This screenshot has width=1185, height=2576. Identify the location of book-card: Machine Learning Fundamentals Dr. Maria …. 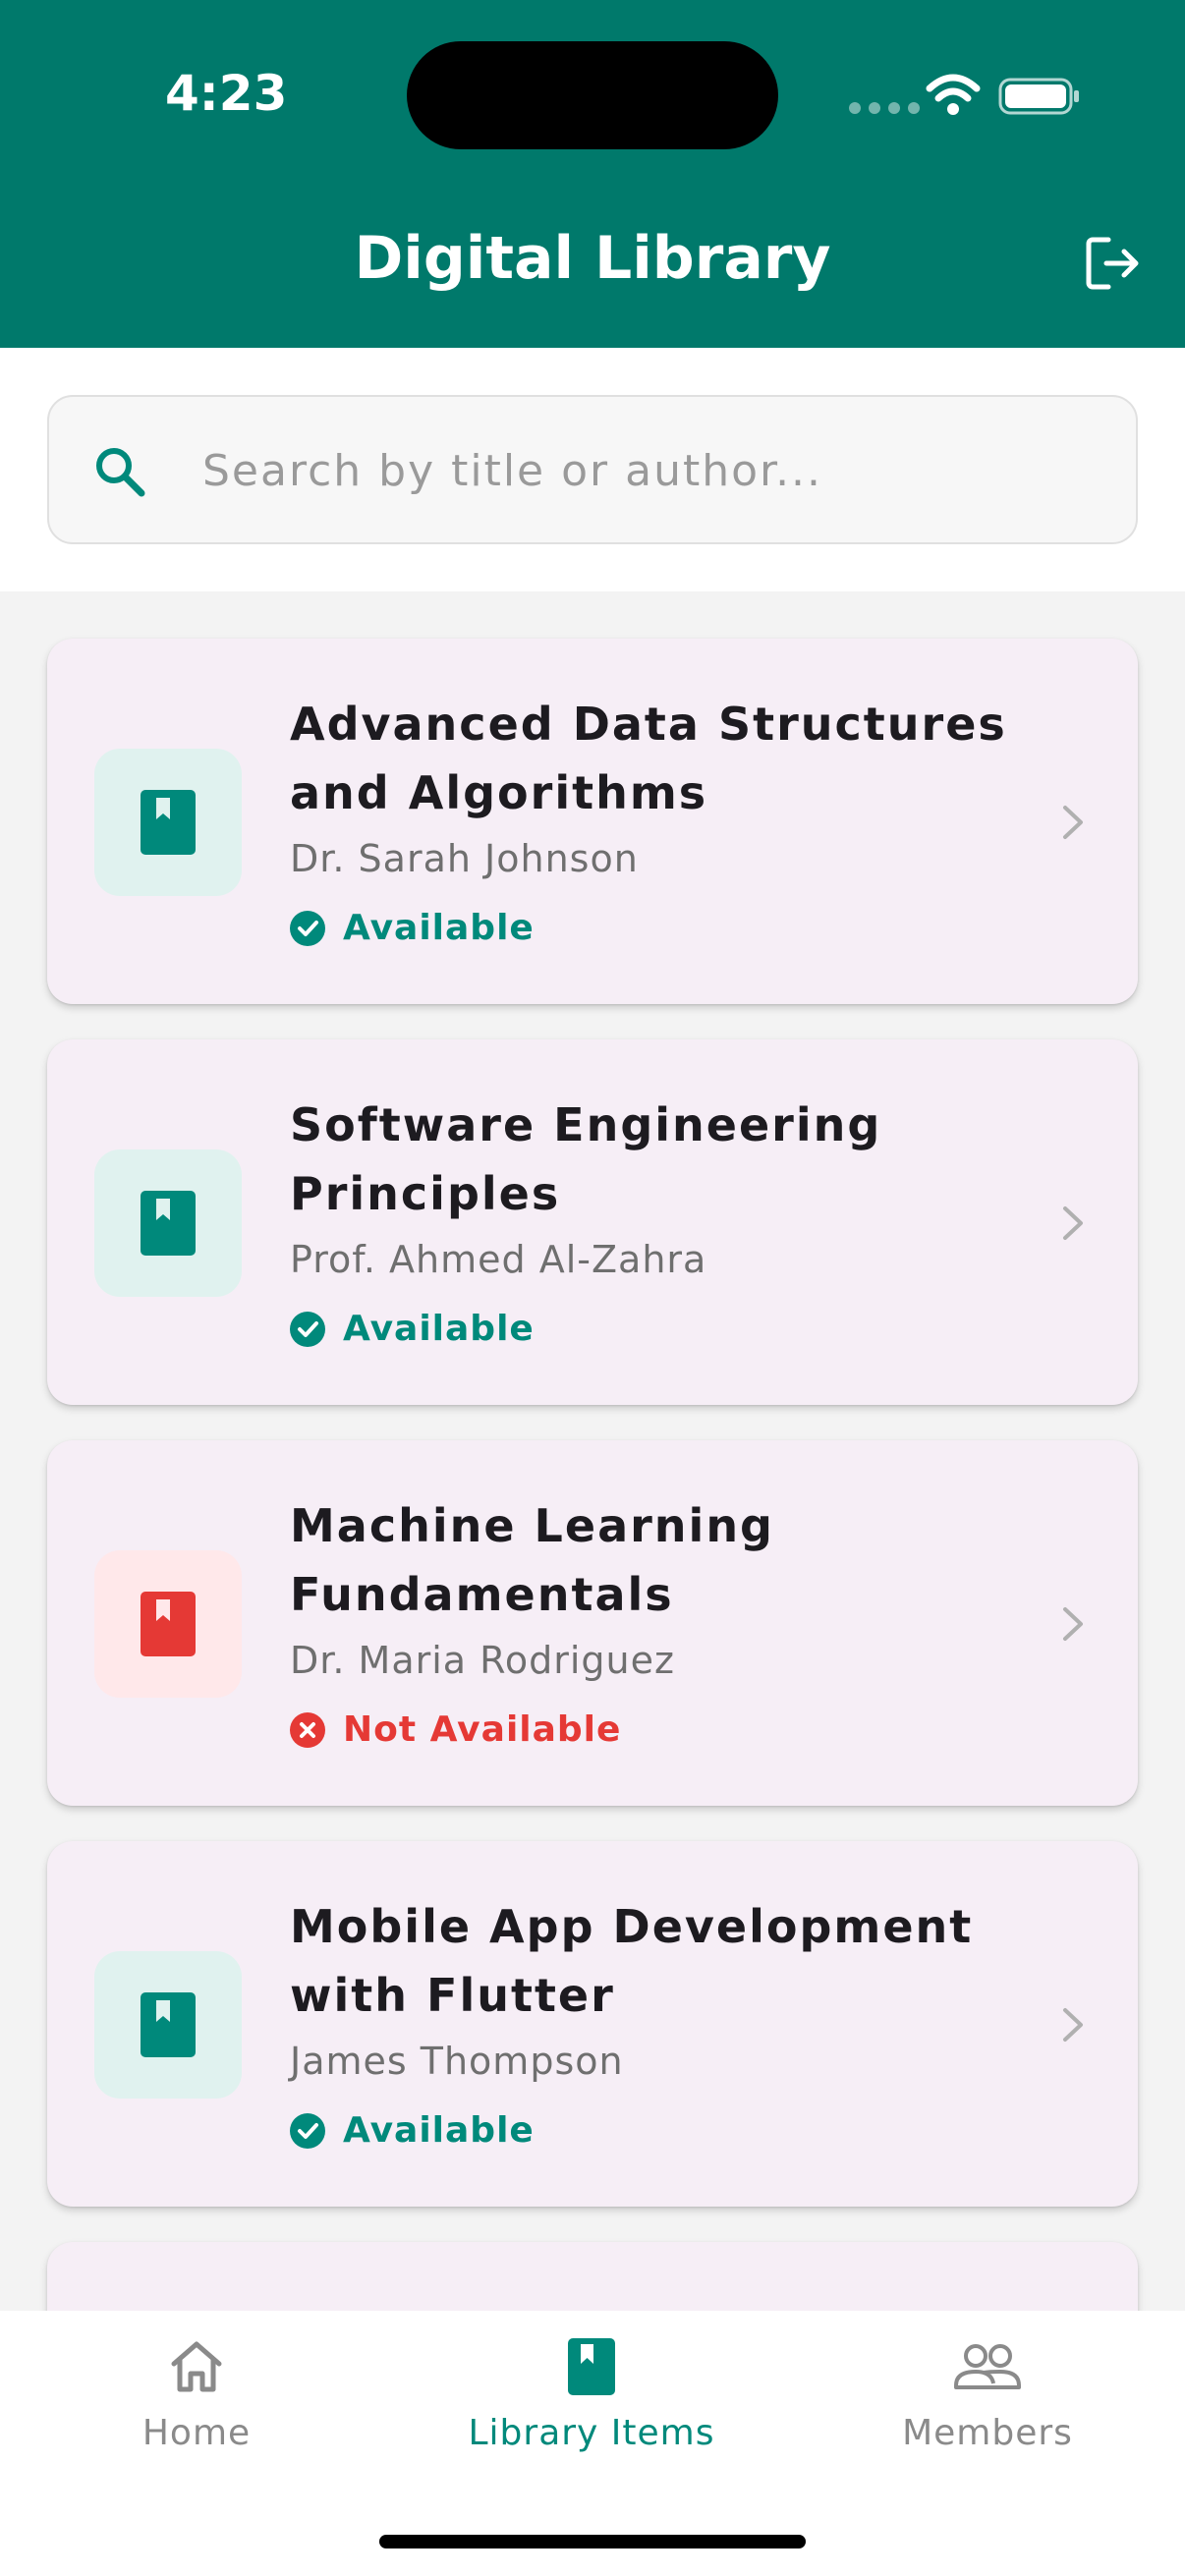
(592, 1623).